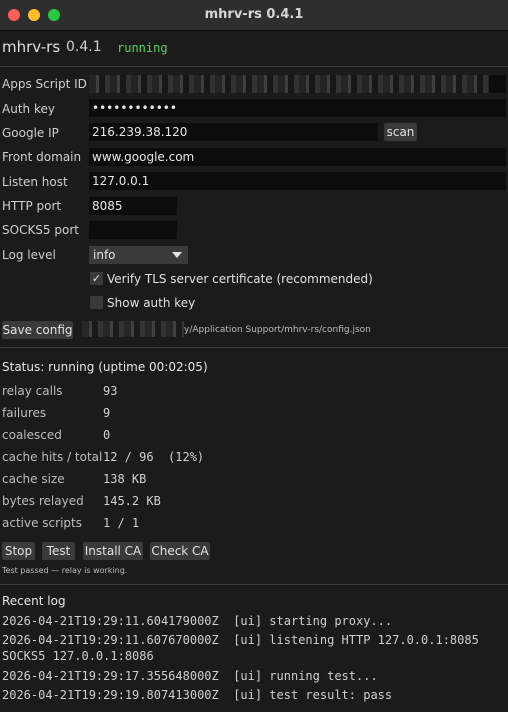 Image resolution: width=508 pixels, height=712 pixels. Describe the element at coordinates (104, 255) in the screenshot. I see `log-level-value: info` at that location.